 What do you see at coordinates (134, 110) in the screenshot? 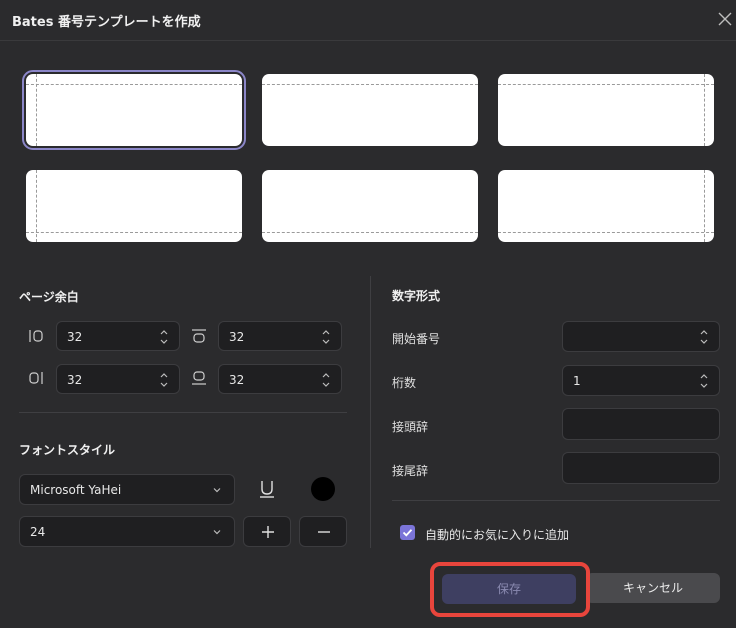
I see `template-top-left` at bounding box center [134, 110].